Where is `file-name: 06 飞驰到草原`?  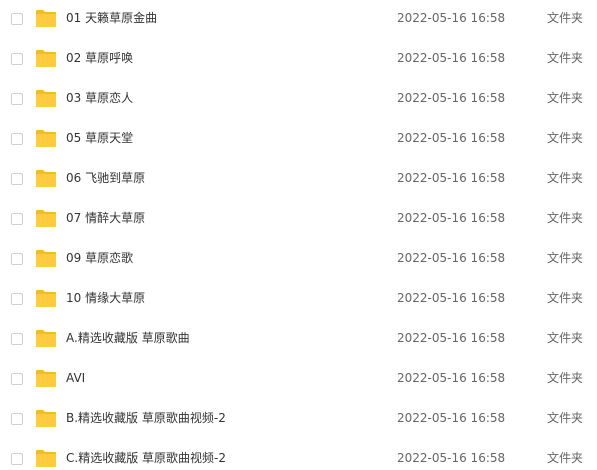
file-name: 06 飞驰到草原 is located at coordinates (105, 178).